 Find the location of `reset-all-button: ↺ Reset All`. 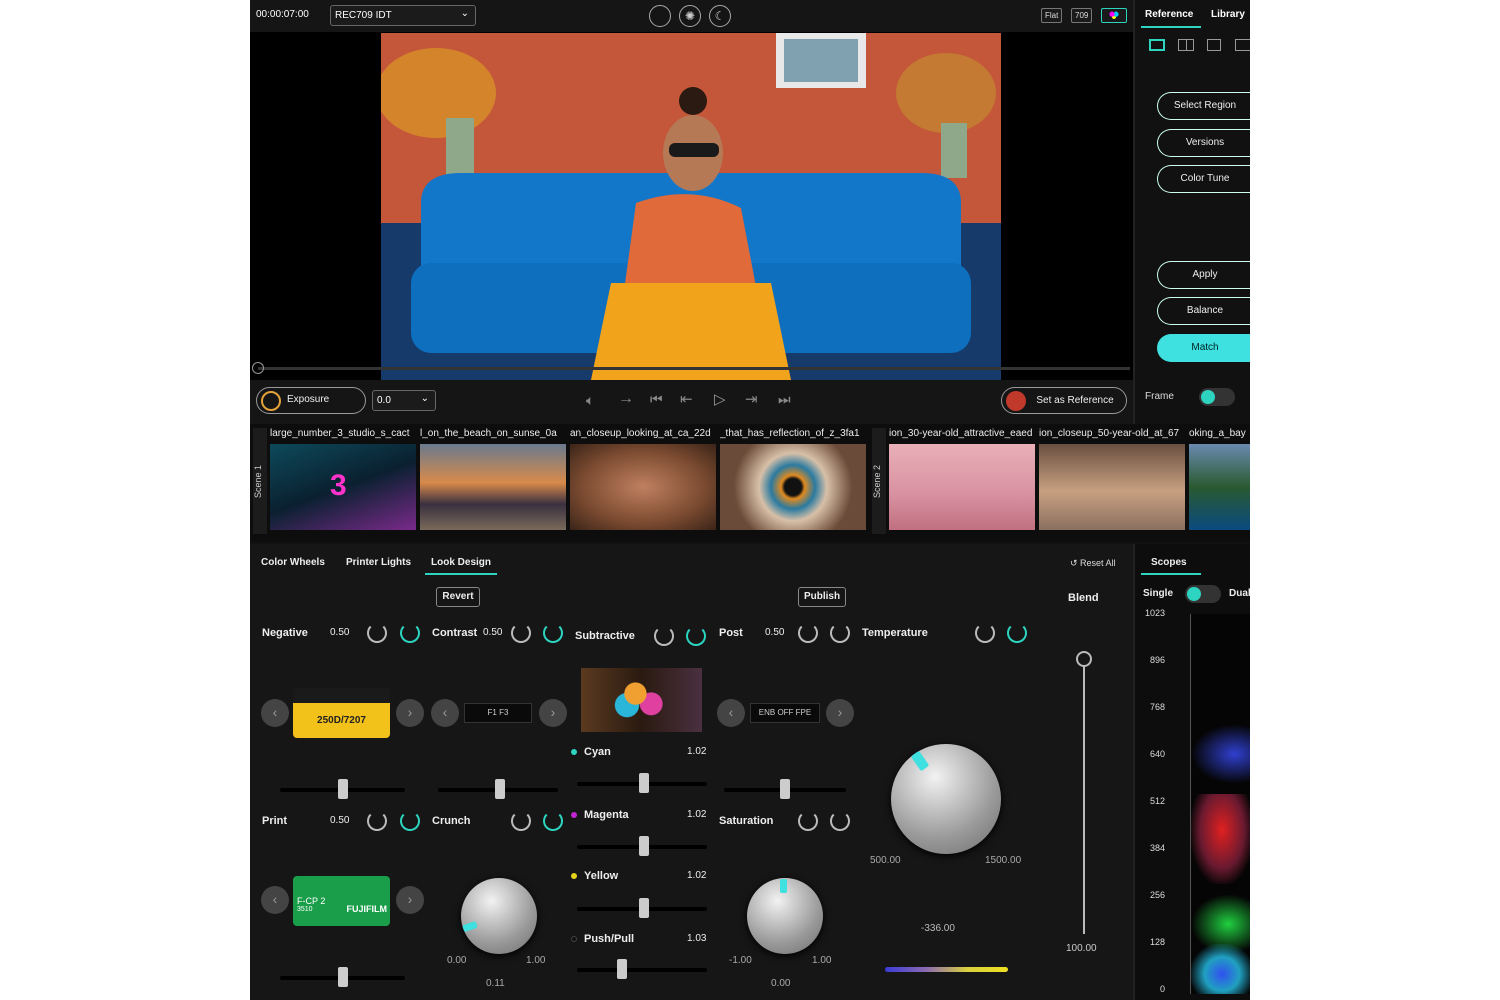

reset-all-button: ↺ Reset All is located at coordinates (1093, 563).